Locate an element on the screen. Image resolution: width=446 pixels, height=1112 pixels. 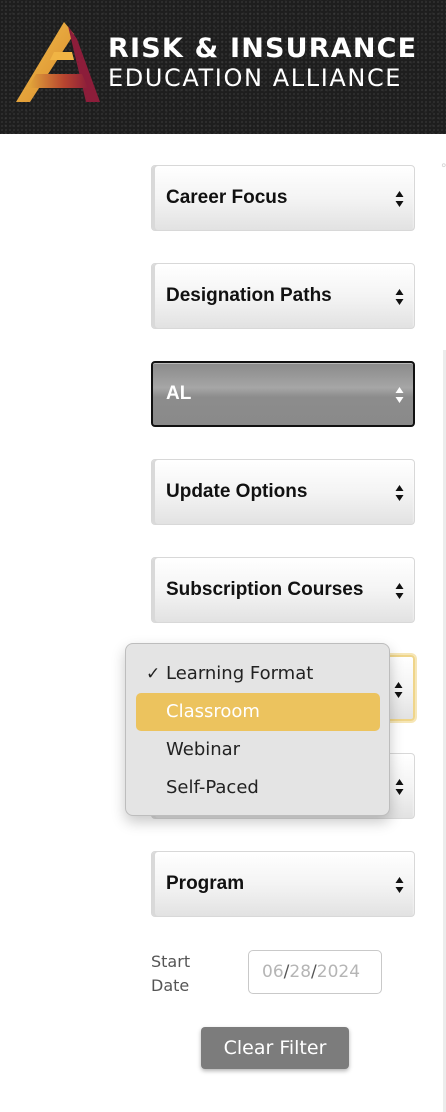
state-label: AL is located at coordinates (179, 393).